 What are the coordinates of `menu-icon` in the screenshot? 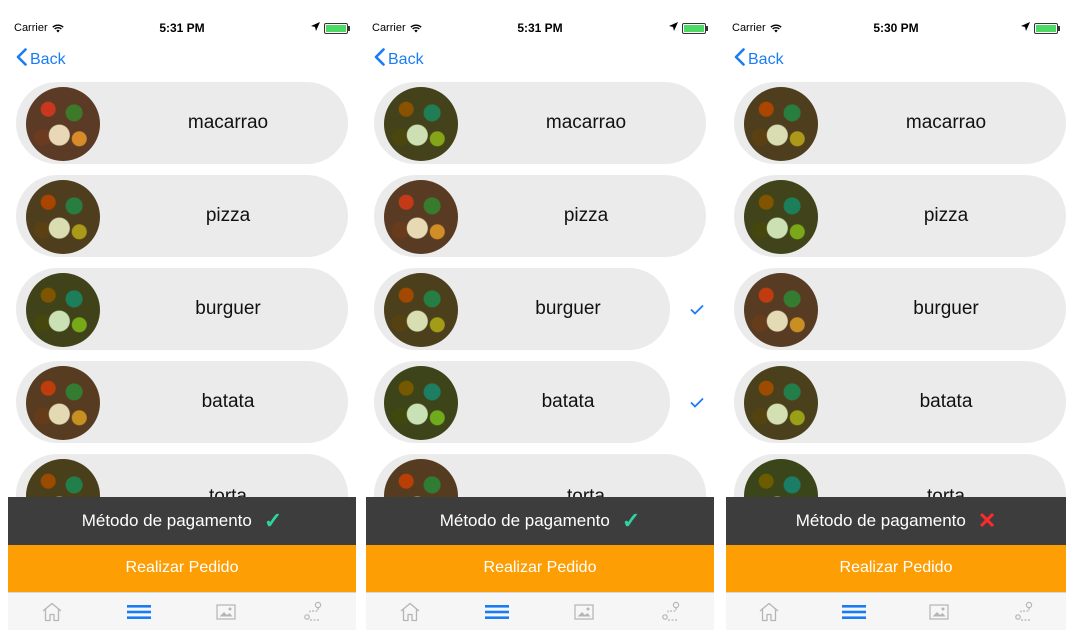 It's located at (853, 612).